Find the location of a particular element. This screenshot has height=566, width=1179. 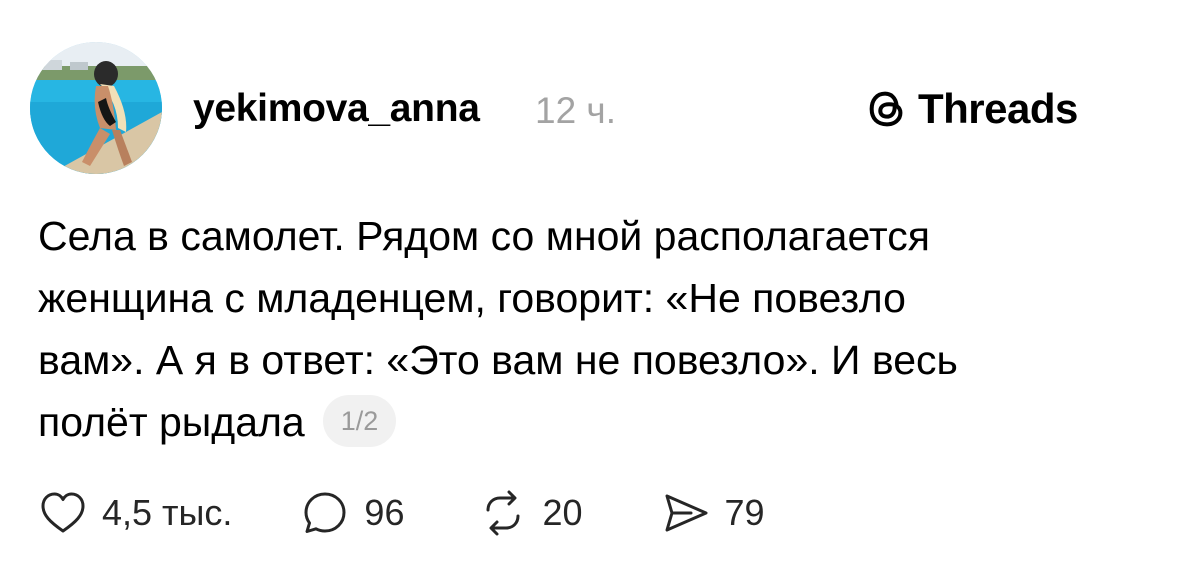

send-icon is located at coordinates (686, 513).